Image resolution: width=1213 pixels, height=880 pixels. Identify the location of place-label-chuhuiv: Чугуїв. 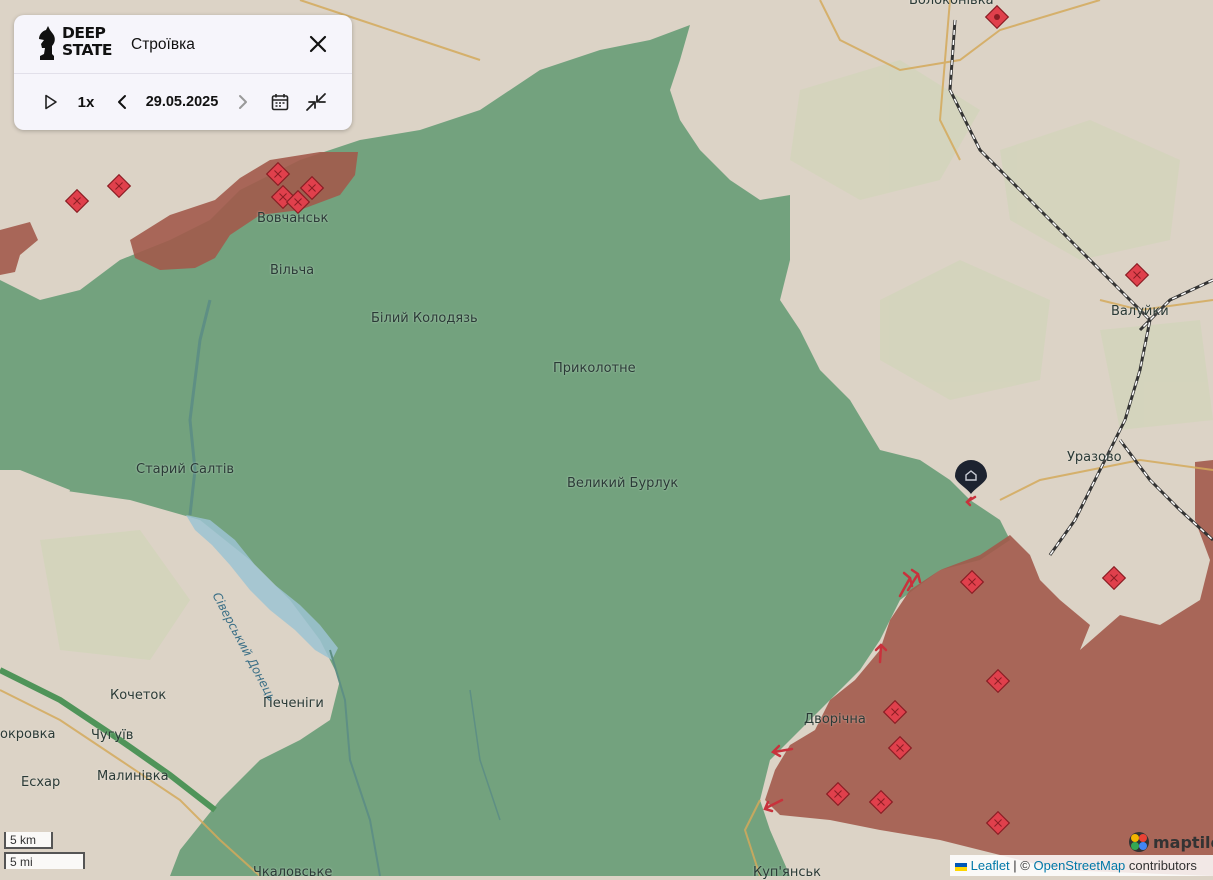
(112, 735).